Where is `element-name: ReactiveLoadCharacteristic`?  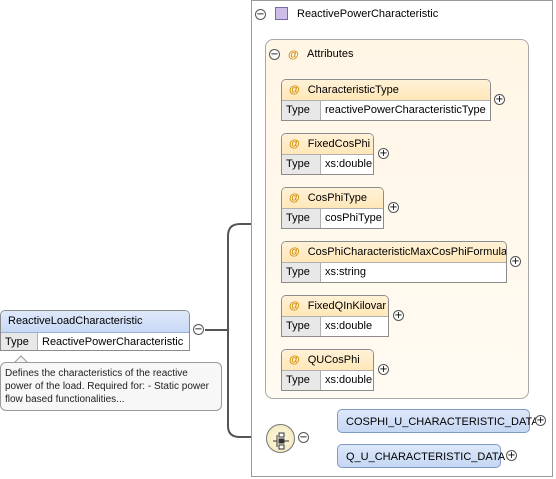
element-name: ReactiveLoadCharacteristic is located at coordinates (95, 322).